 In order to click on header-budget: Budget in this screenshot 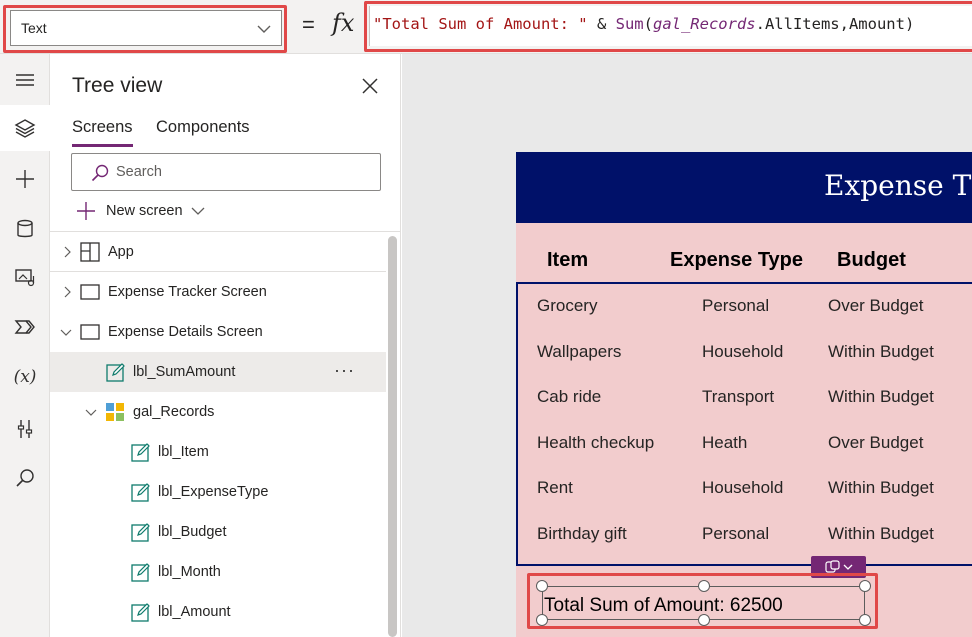, I will do `click(871, 260)`.